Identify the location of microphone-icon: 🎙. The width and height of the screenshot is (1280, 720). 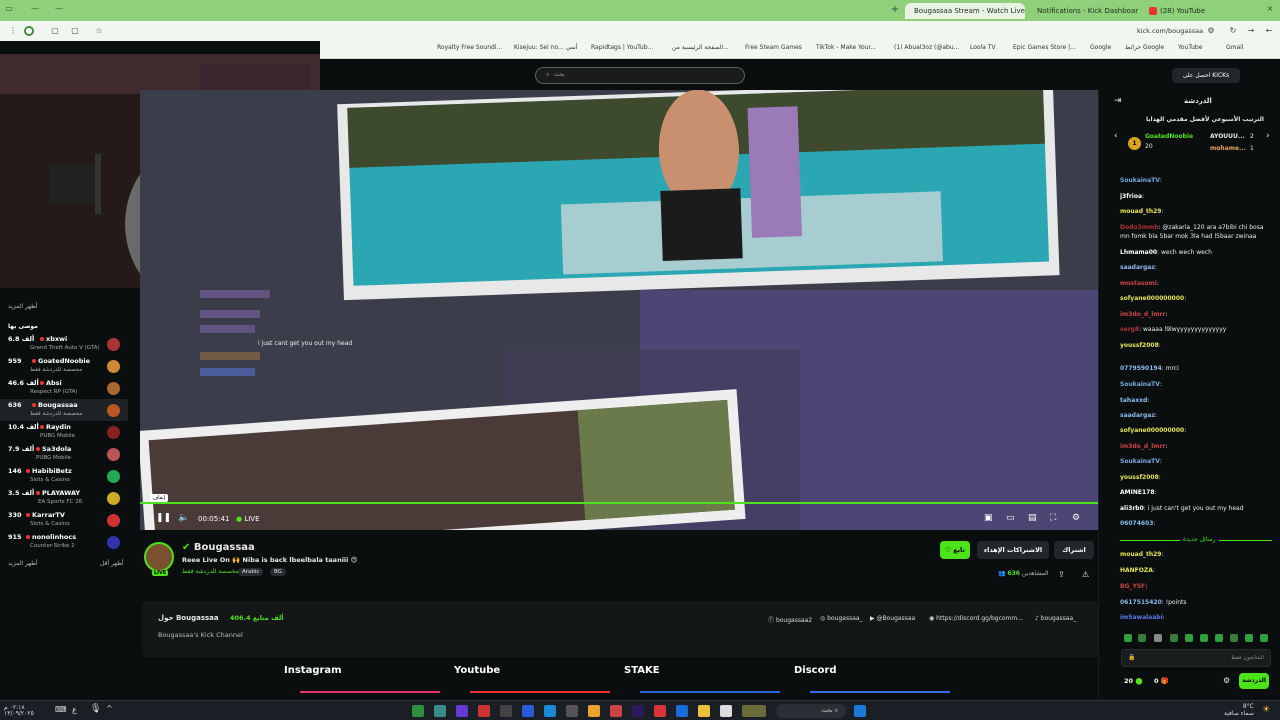
(95, 709).